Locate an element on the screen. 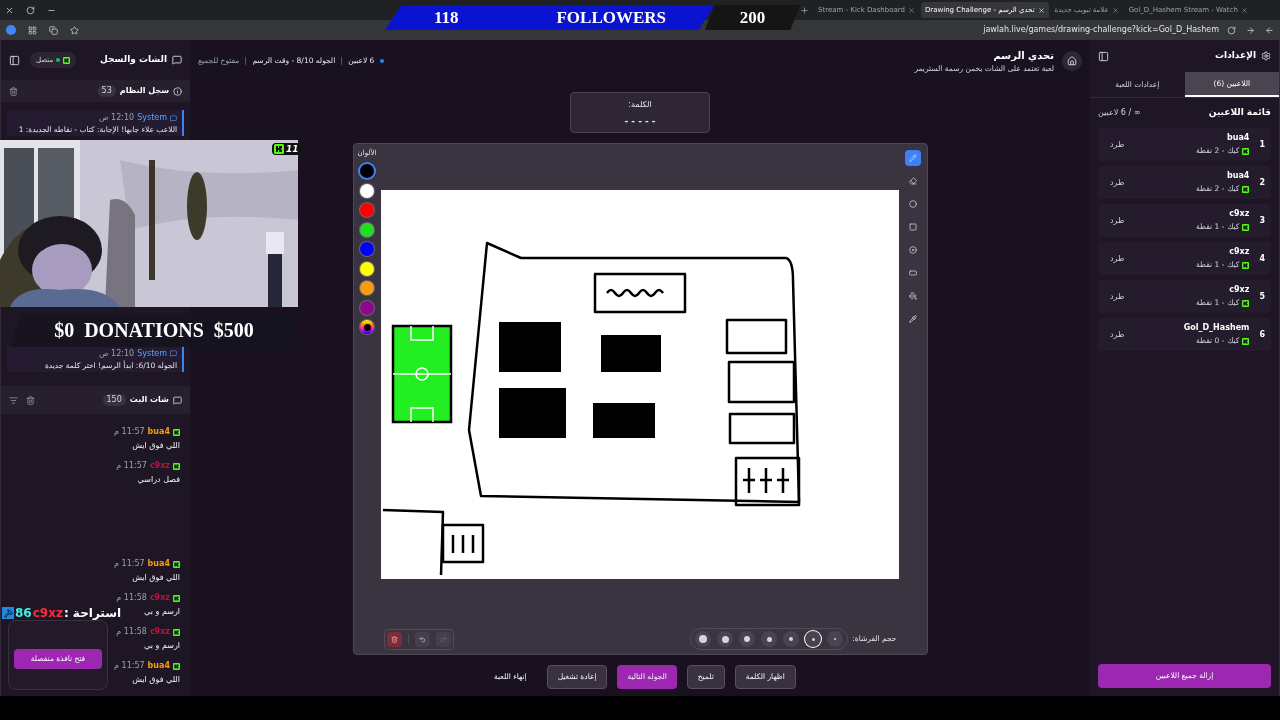 The width and height of the screenshot is (1280, 720). chat-username: bua4 is located at coordinates (158, 666).